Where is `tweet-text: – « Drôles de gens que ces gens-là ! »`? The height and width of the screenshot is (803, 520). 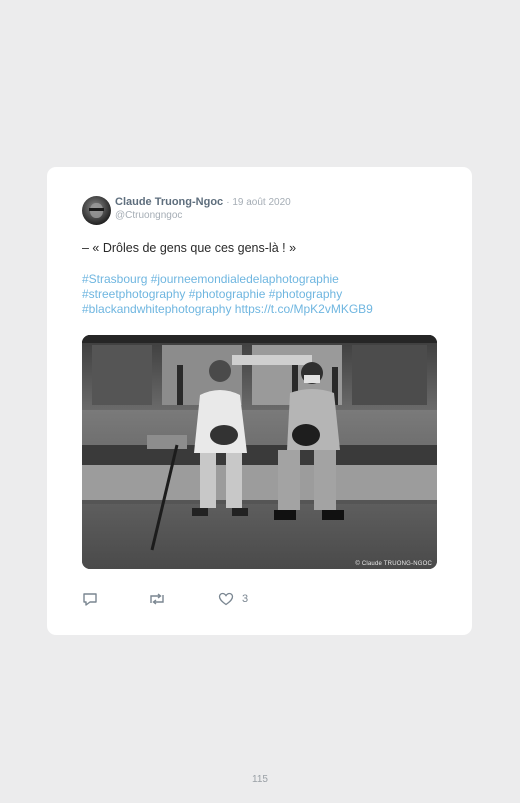 tweet-text: – « Drôles de gens que ces gens-là ! » is located at coordinates (189, 248).